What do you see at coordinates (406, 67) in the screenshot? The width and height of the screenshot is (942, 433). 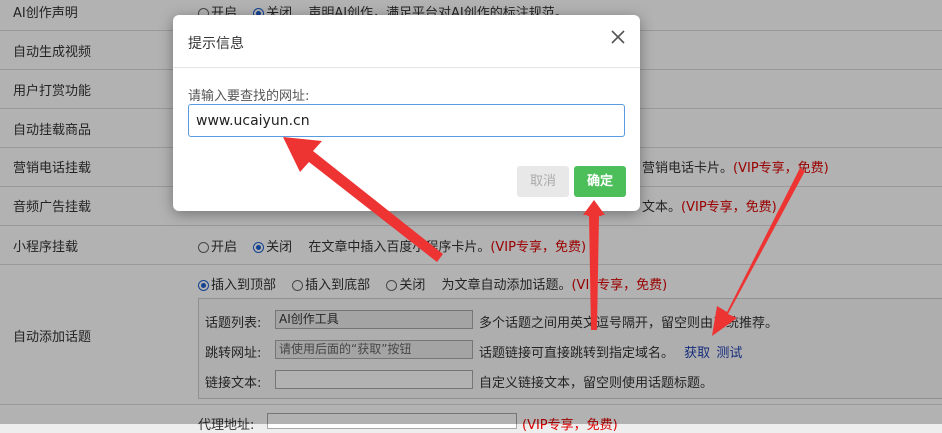 I see `dialog-divider` at bounding box center [406, 67].